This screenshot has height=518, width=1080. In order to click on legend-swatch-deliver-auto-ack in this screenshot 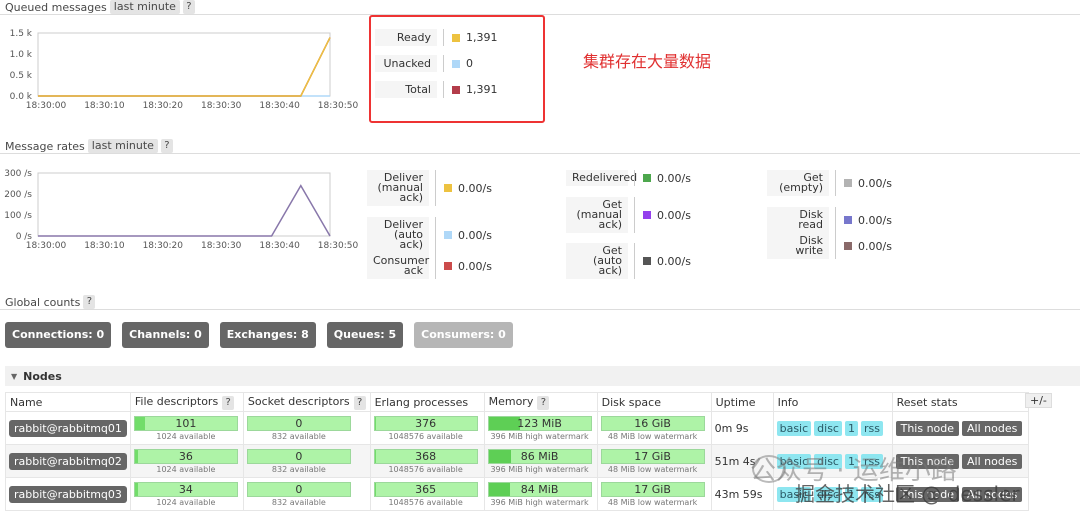, I will do `click(448, 235)`.